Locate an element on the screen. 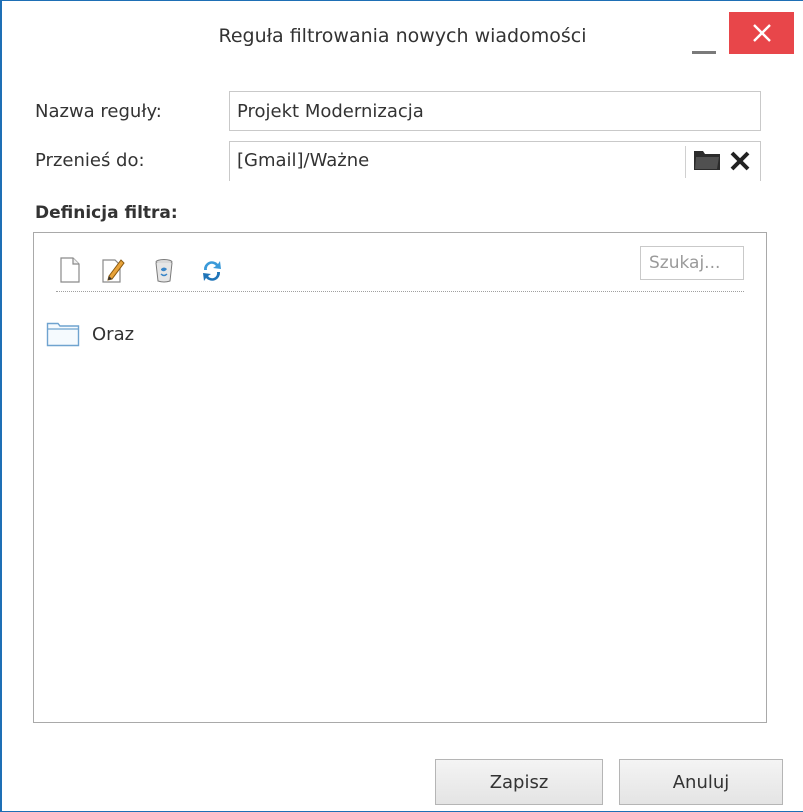 Image resolution: width=803 pixels, height=812 pixels. browse-folder-icon is located at coordinates (707, 160).